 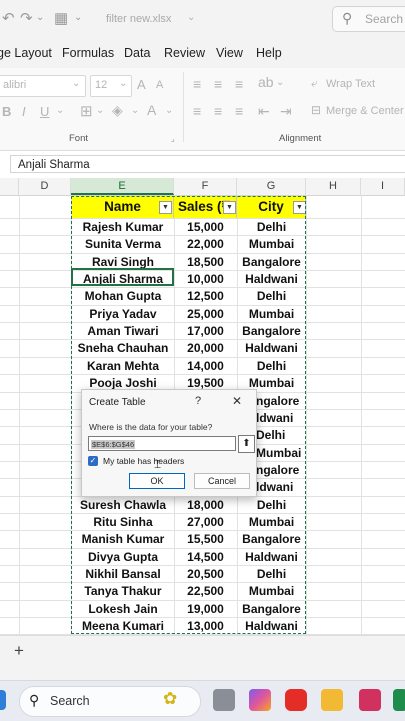 What do you see at coordinates (370, 700) in the screenshot?
I see `store-icon` at bounding box center [370, 700].